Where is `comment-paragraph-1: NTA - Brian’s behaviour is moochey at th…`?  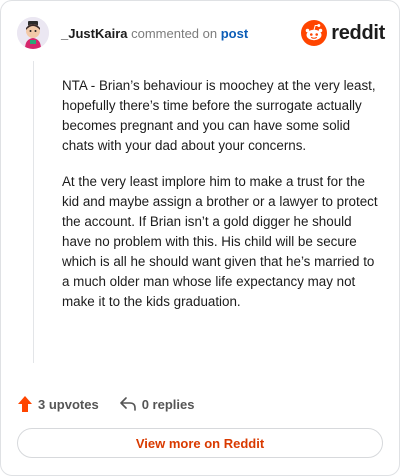
comment-paragraph-1: NTA - Brian’s behaviour is moochey at th… is located at coordinates (219, 115).